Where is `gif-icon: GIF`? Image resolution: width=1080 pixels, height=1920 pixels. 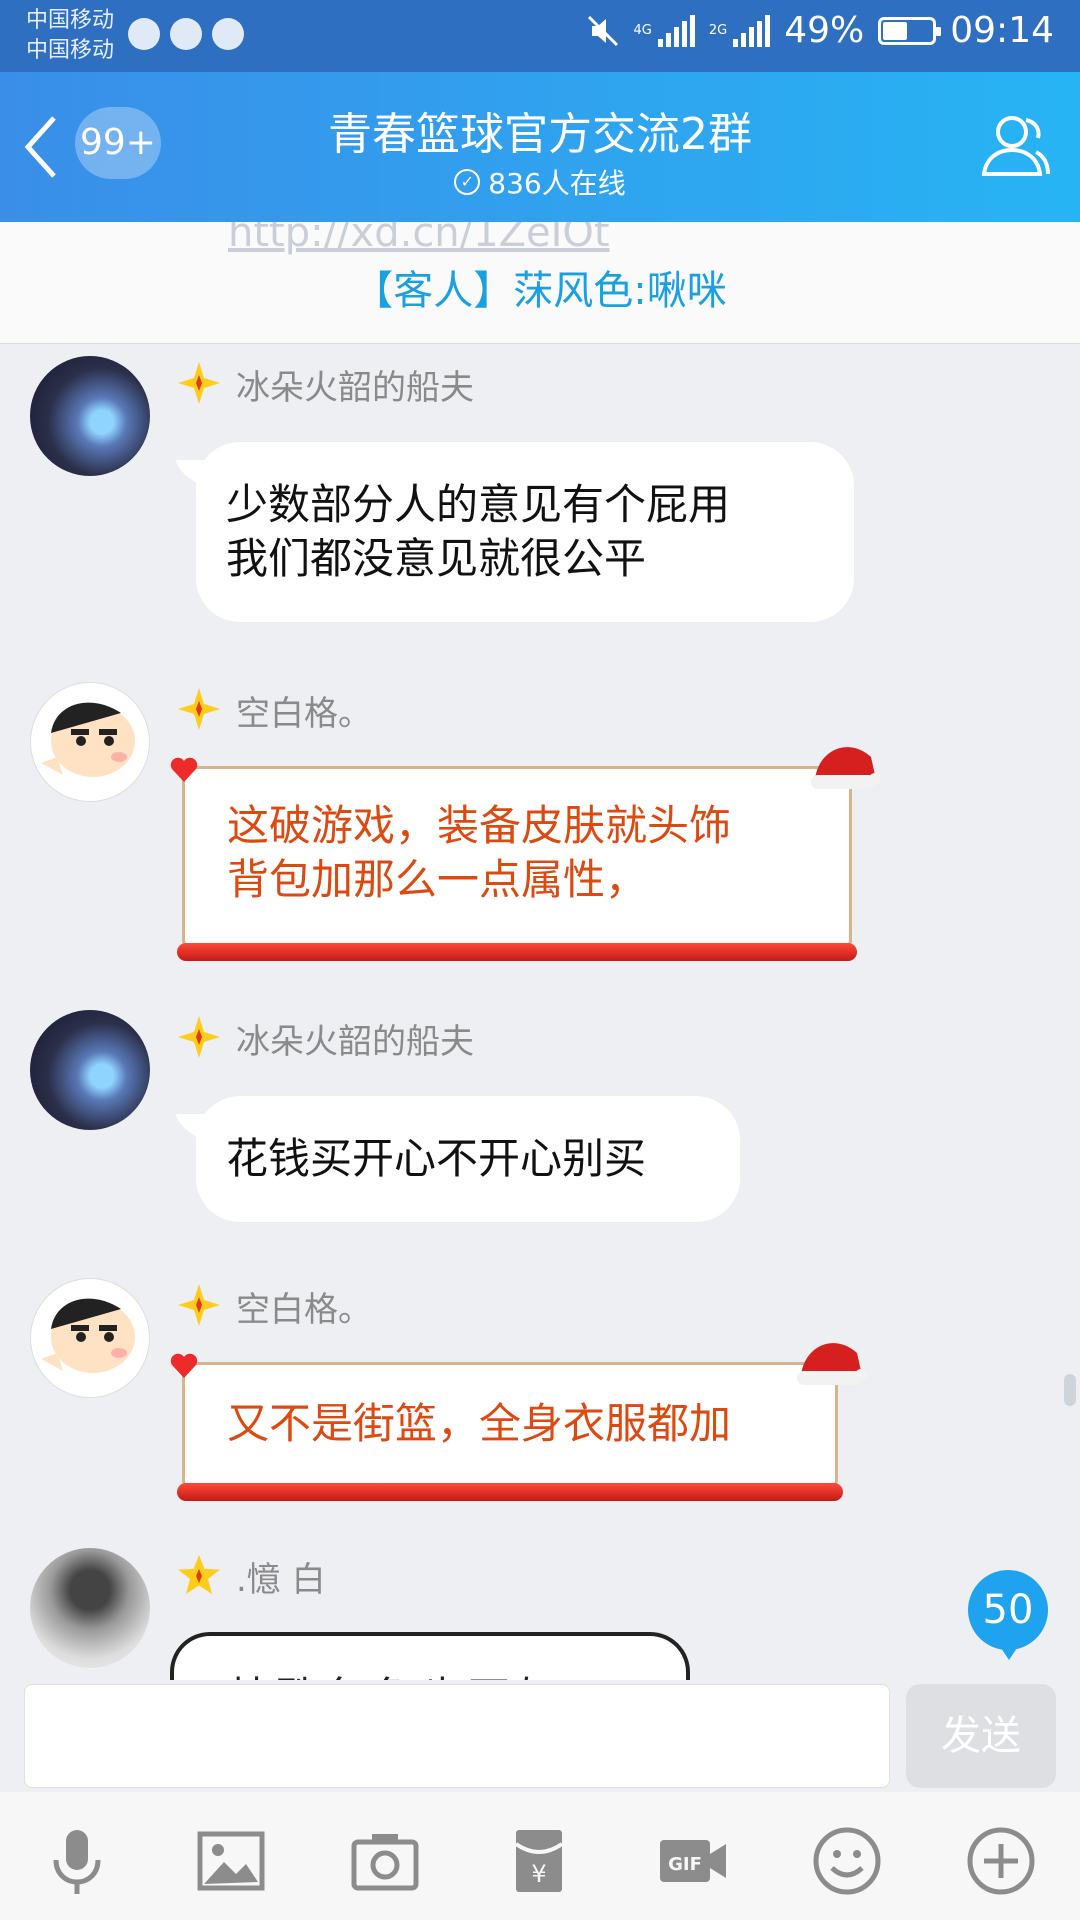
gif-icon: GIF is located at coordinates (693, 1861).